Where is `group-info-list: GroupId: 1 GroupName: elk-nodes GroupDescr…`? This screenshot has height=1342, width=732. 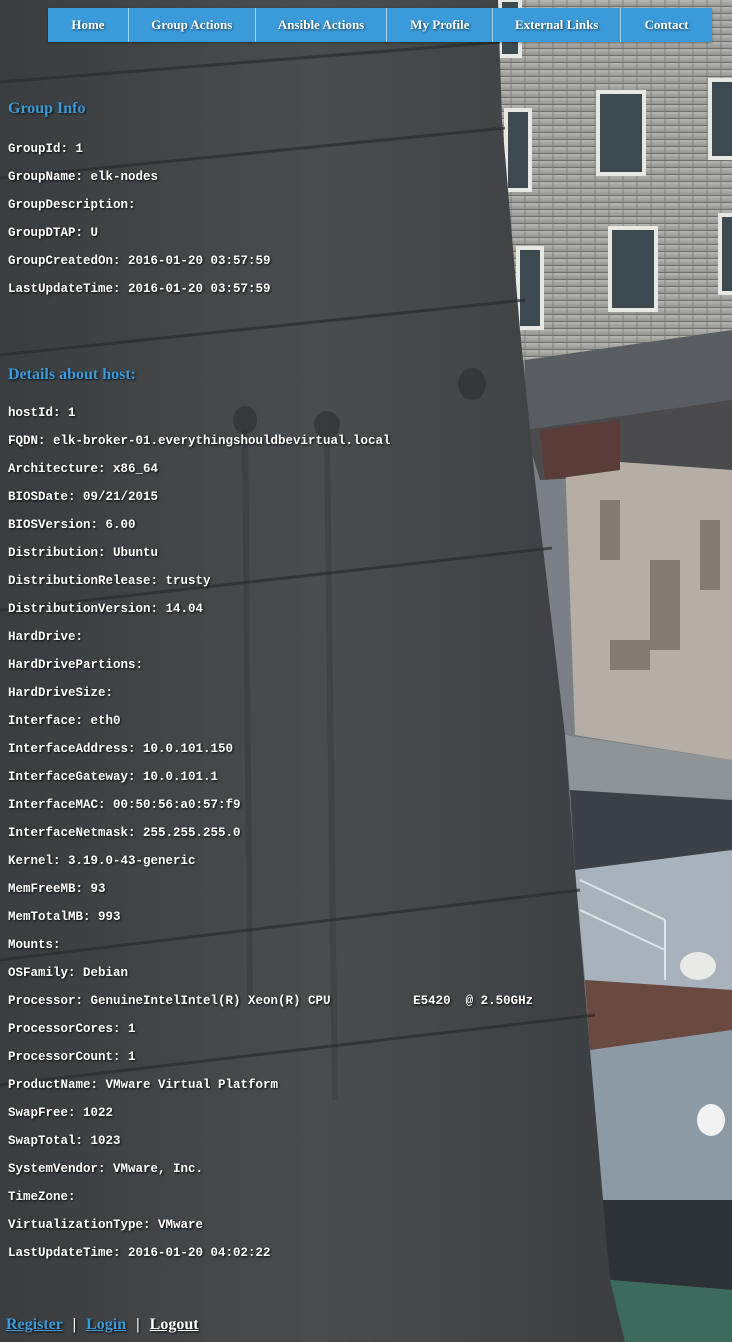 group-info-list: GroupId: 1 GroupName: elk-nodes GroupDescr… is located at coordinates (139, 224).